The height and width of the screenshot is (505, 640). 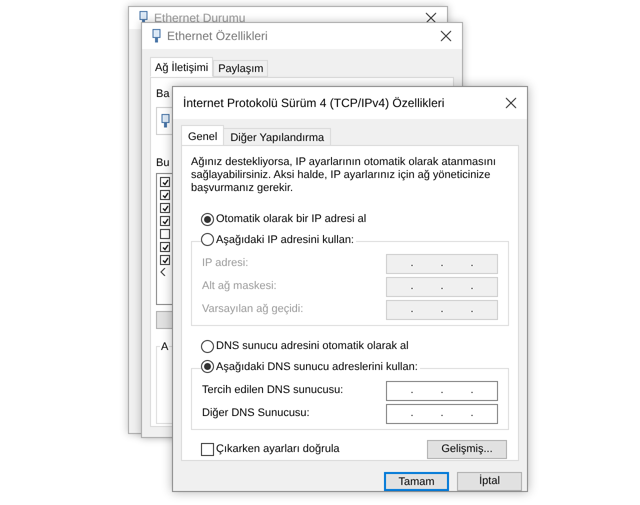 I want to click on radio-label: Aşağıdaki DNS sunucu adreslerini kullan:, so click(x=317, y=367).